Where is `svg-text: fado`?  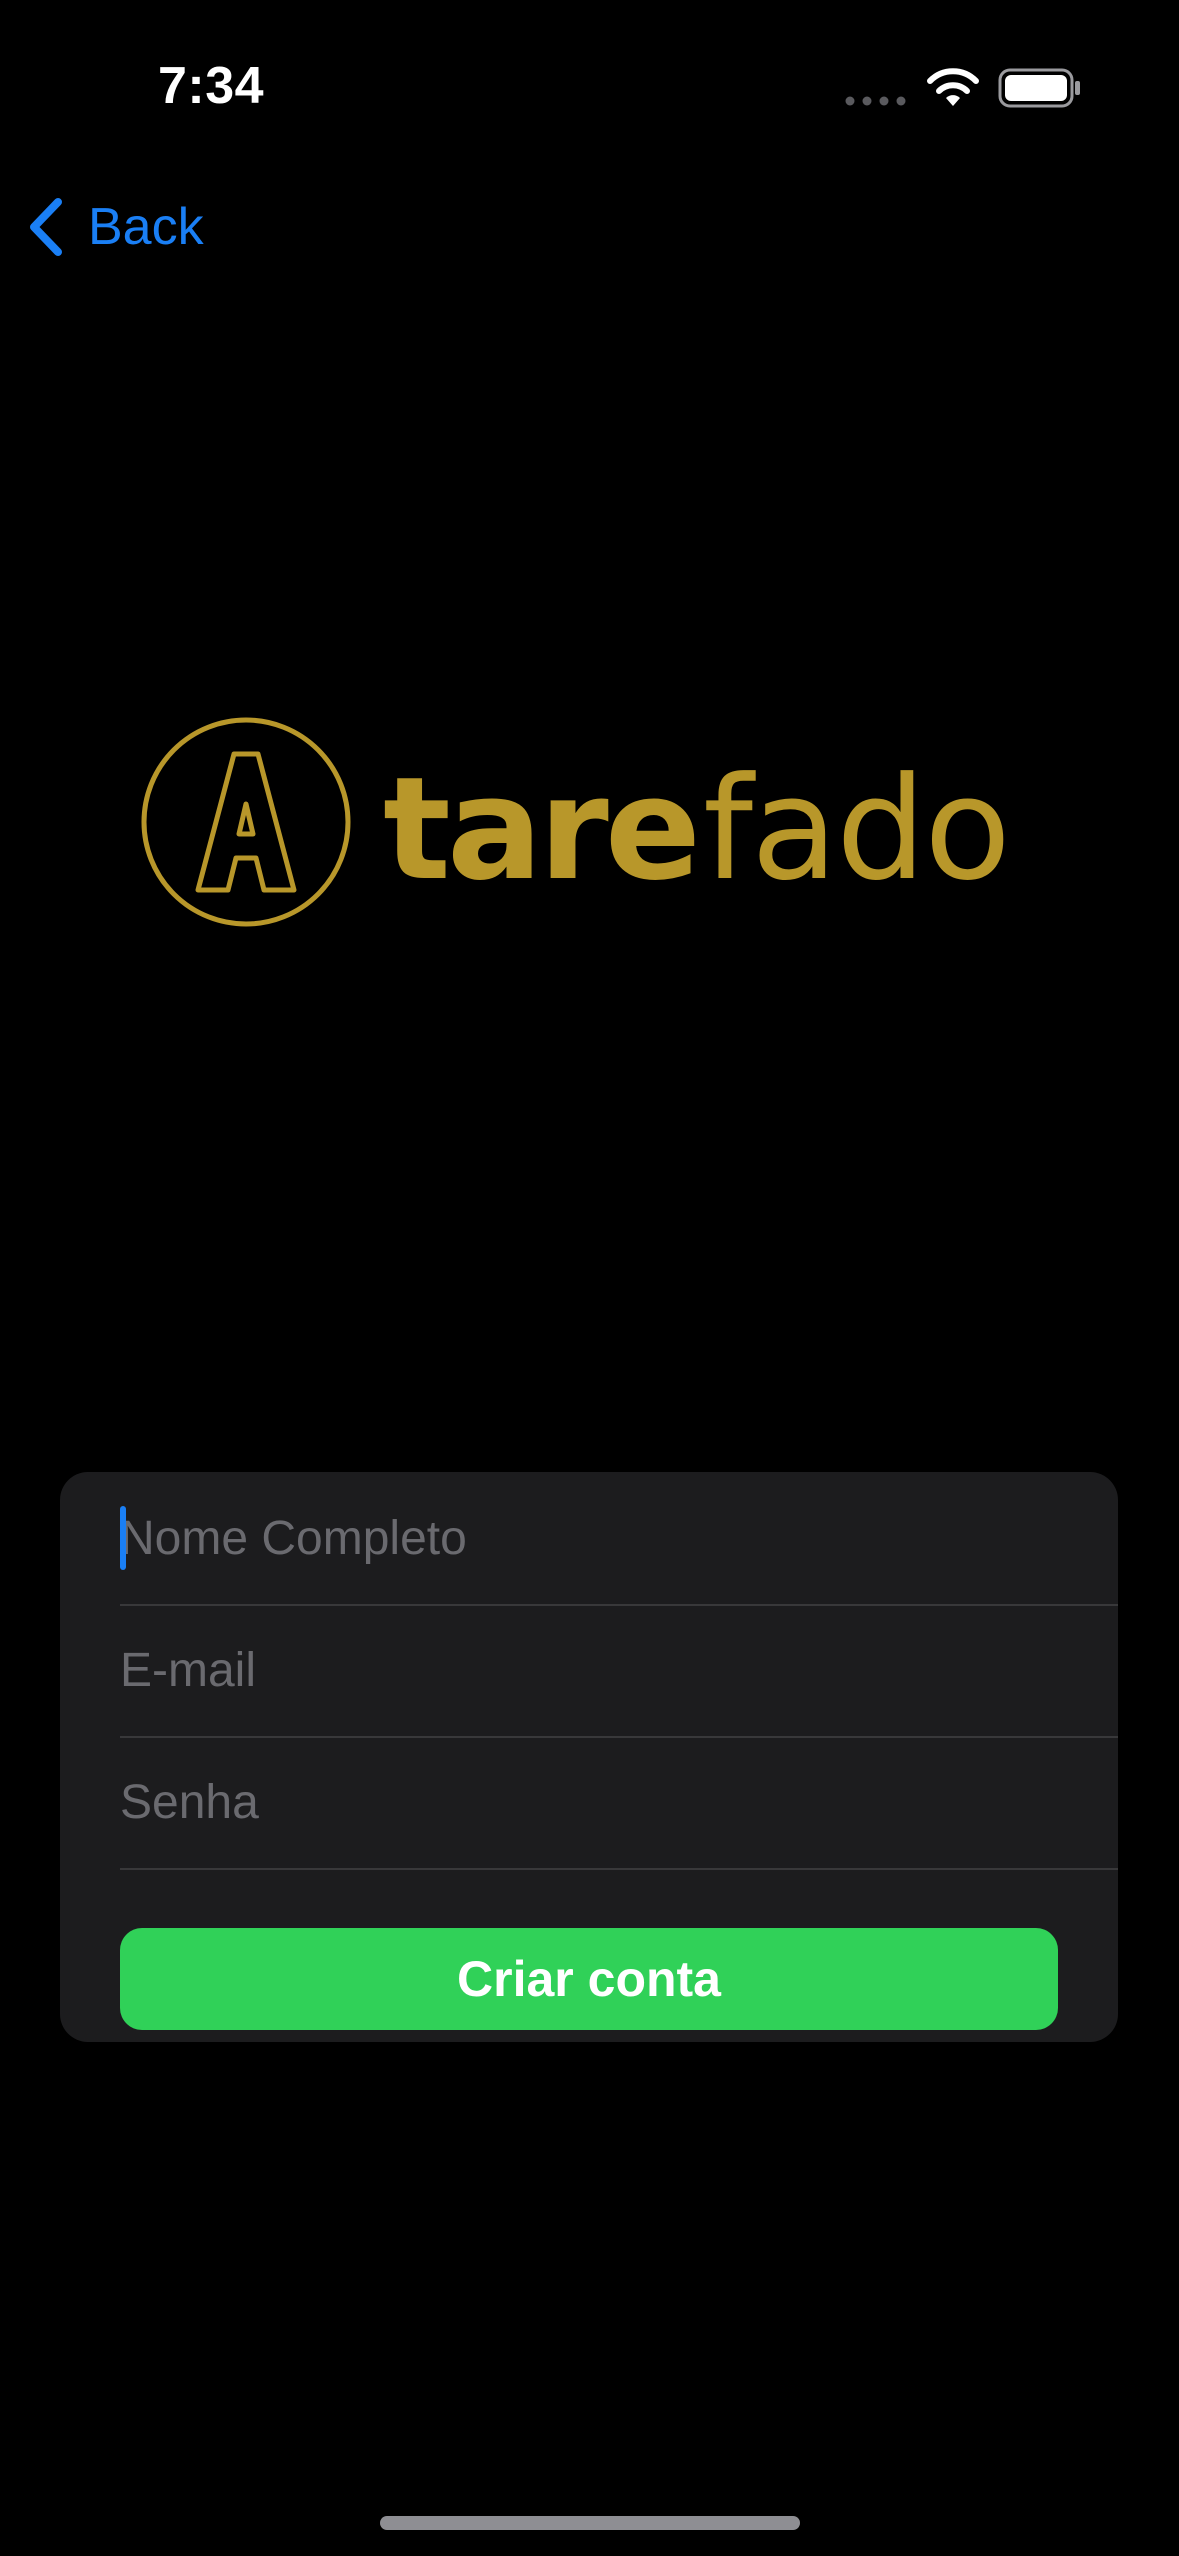 svg-text: fado is located at coordinates (856, 829).